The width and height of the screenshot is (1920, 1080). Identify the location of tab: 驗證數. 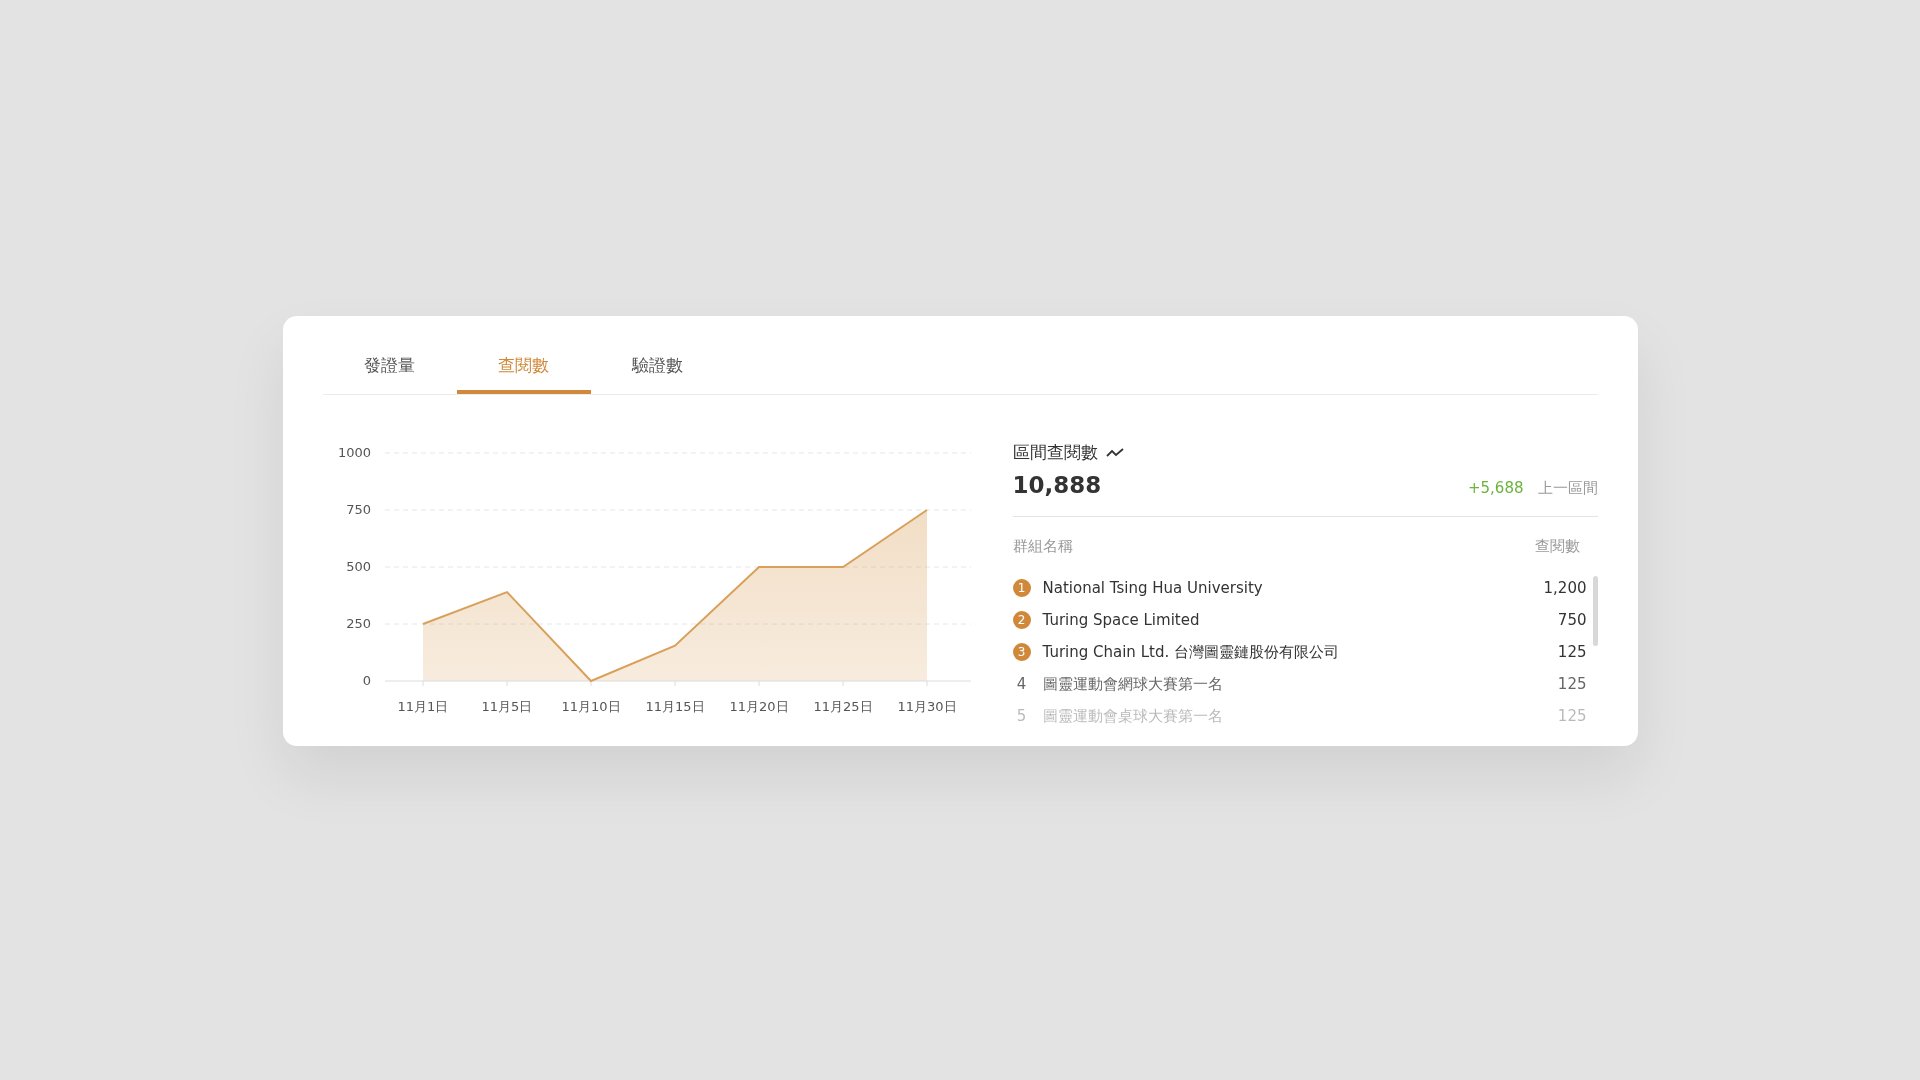
(657, 367).